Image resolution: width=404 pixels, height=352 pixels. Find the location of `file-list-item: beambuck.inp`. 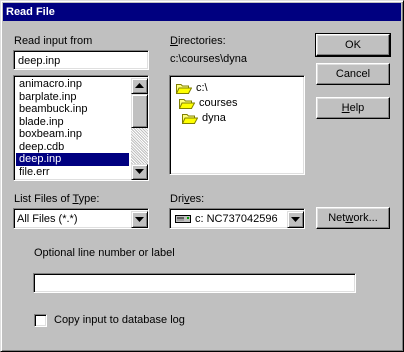

file-list-item: beambuck.inp is located at coordinates (72, 109).